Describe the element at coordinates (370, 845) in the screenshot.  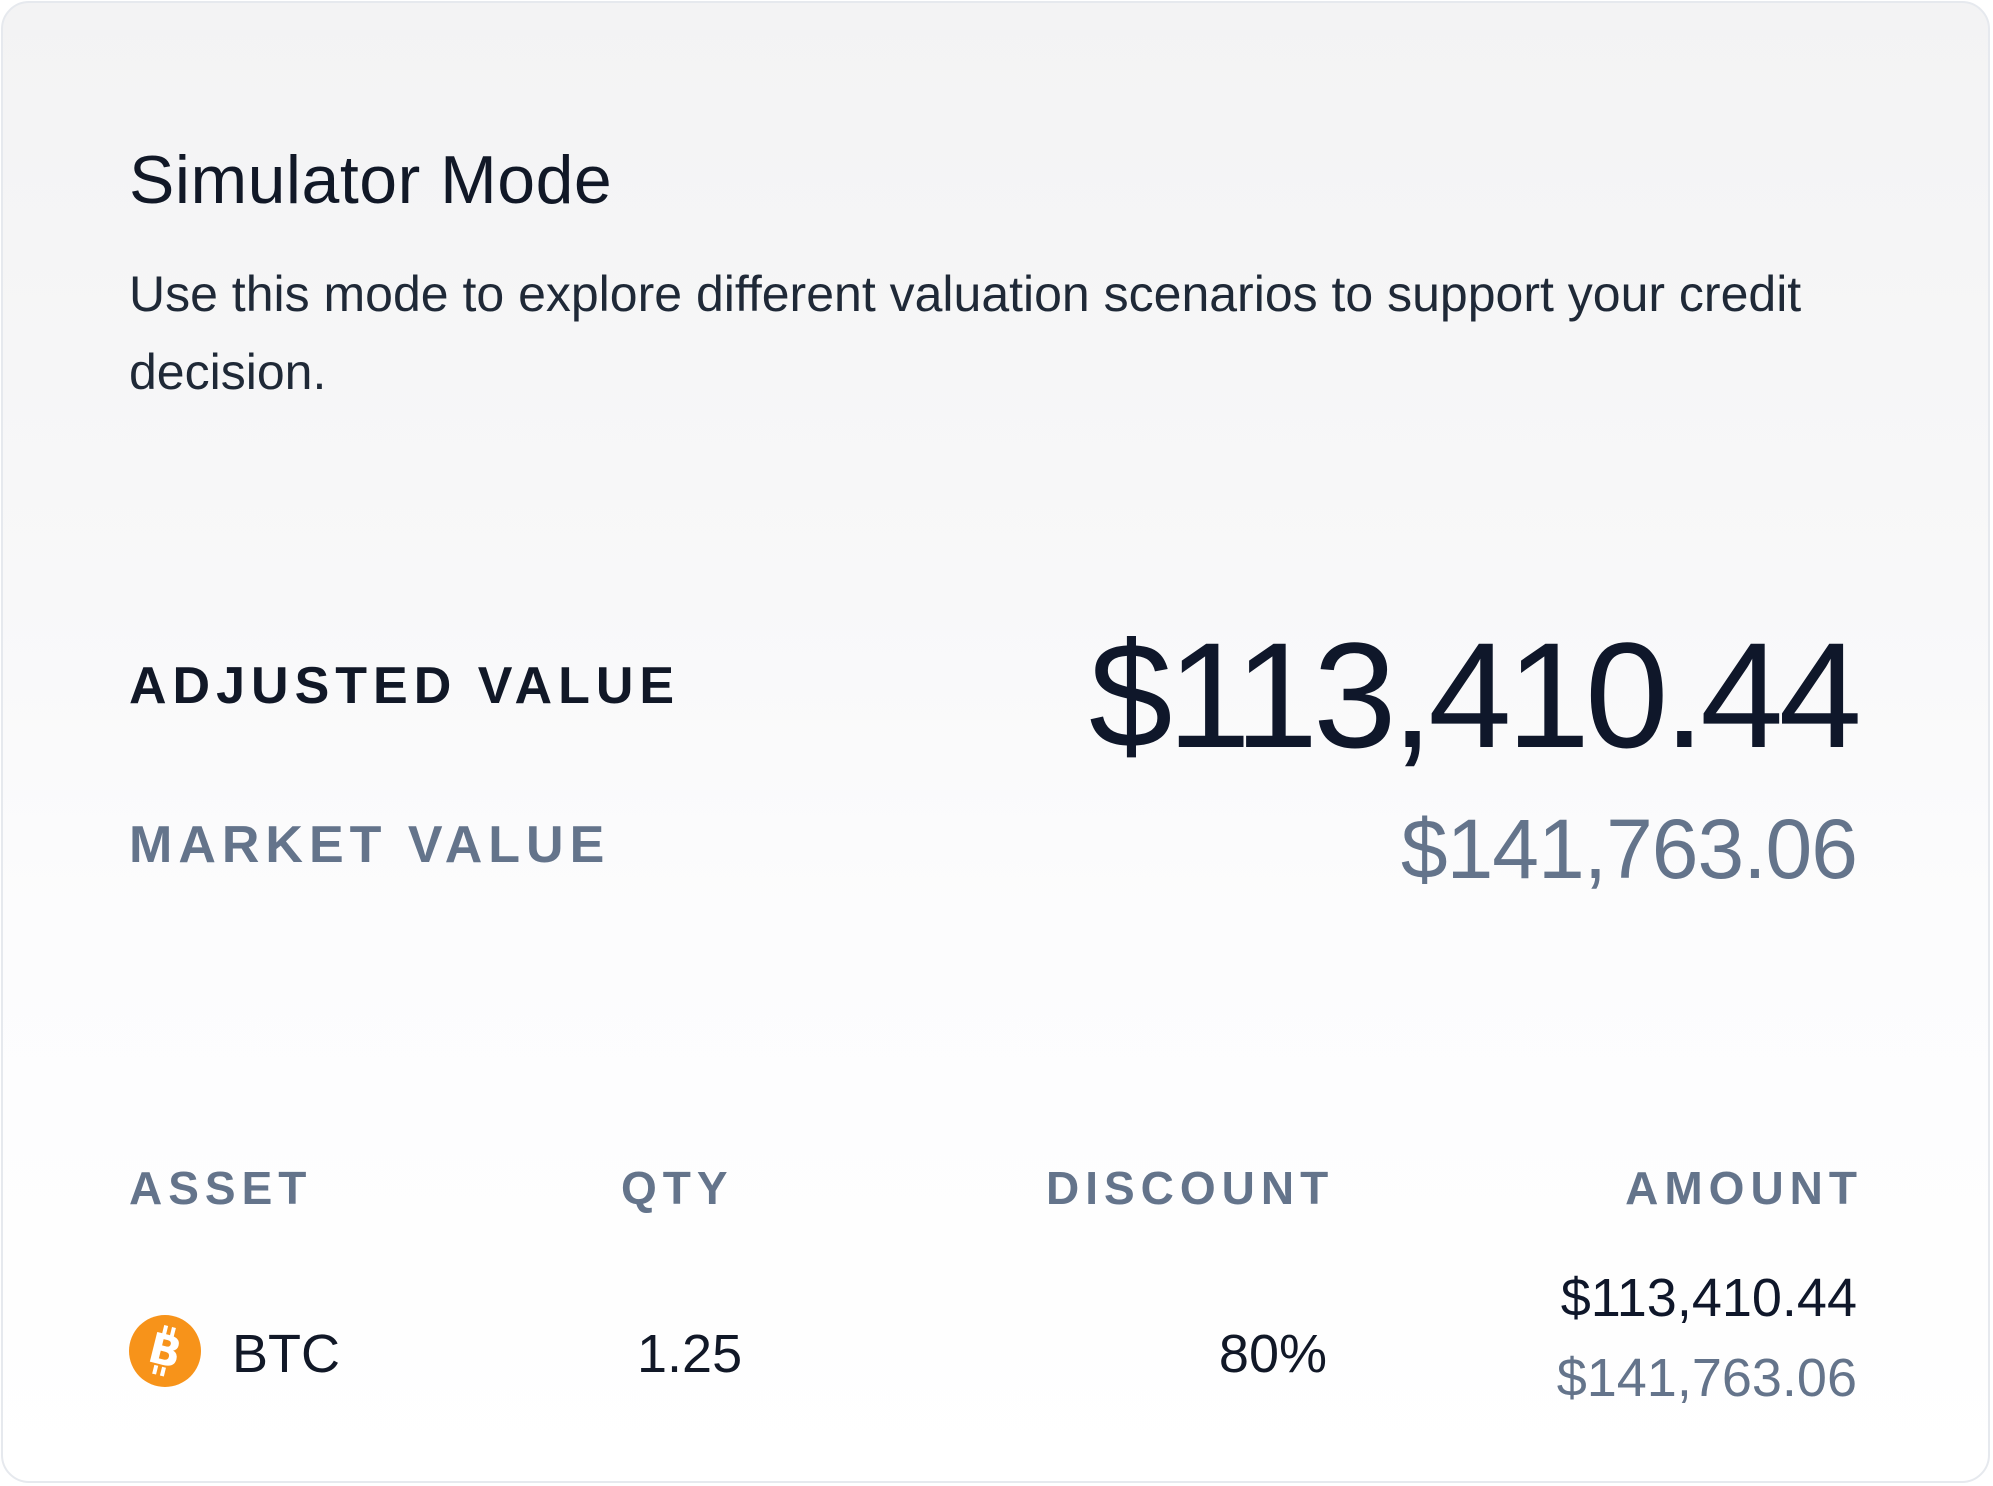
I see `market-value-label: MARKET VALUE` at that location.